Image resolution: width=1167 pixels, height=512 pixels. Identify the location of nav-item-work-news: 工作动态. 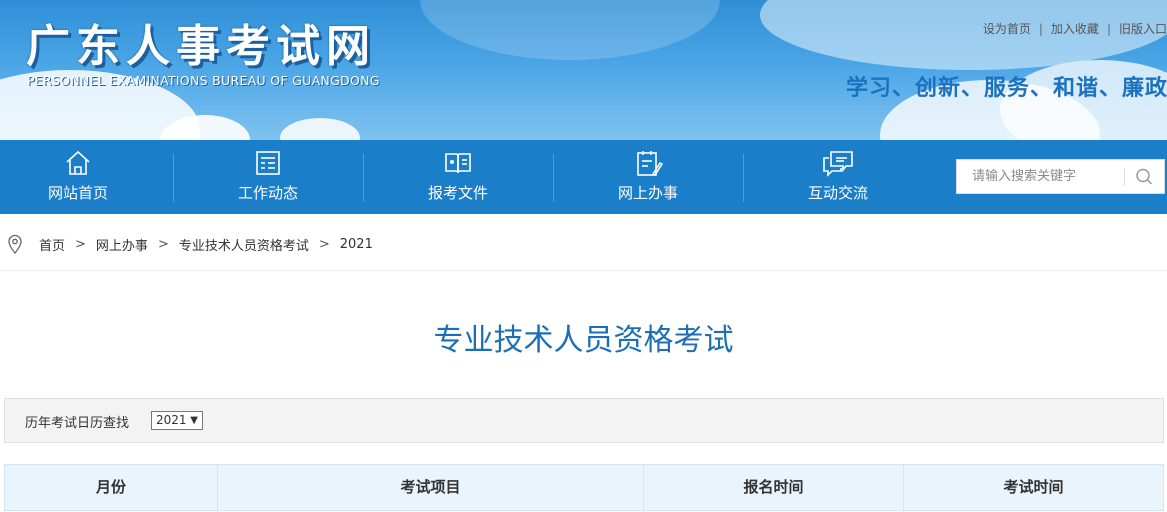
(268, 177).